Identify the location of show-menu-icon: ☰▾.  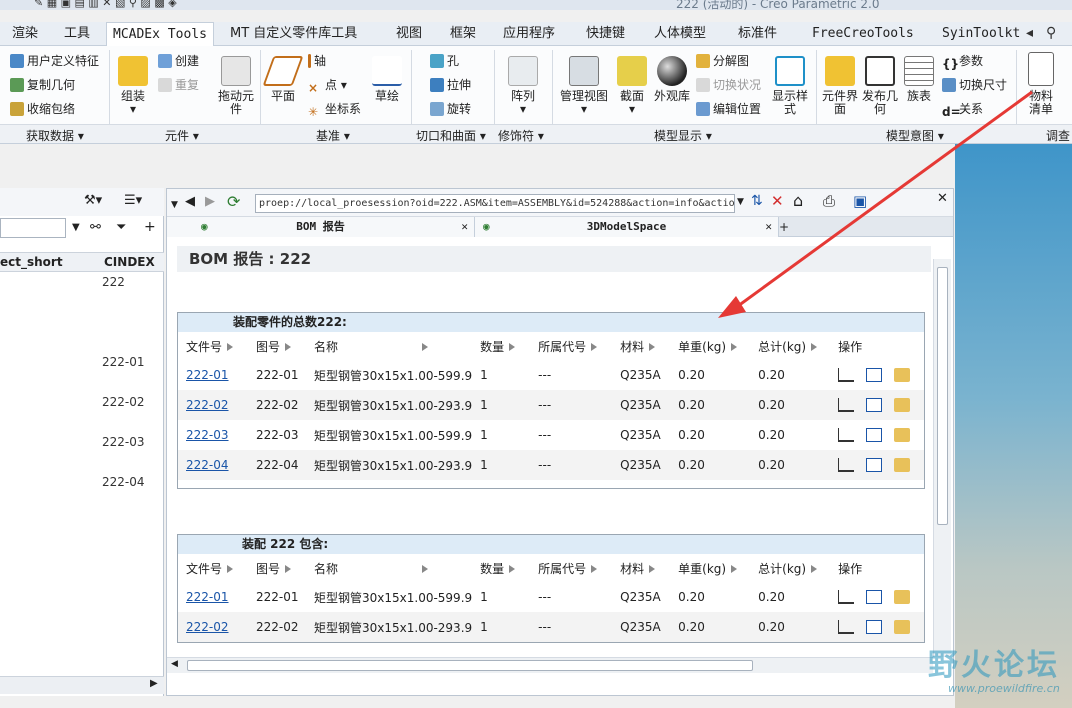
(133, 200).